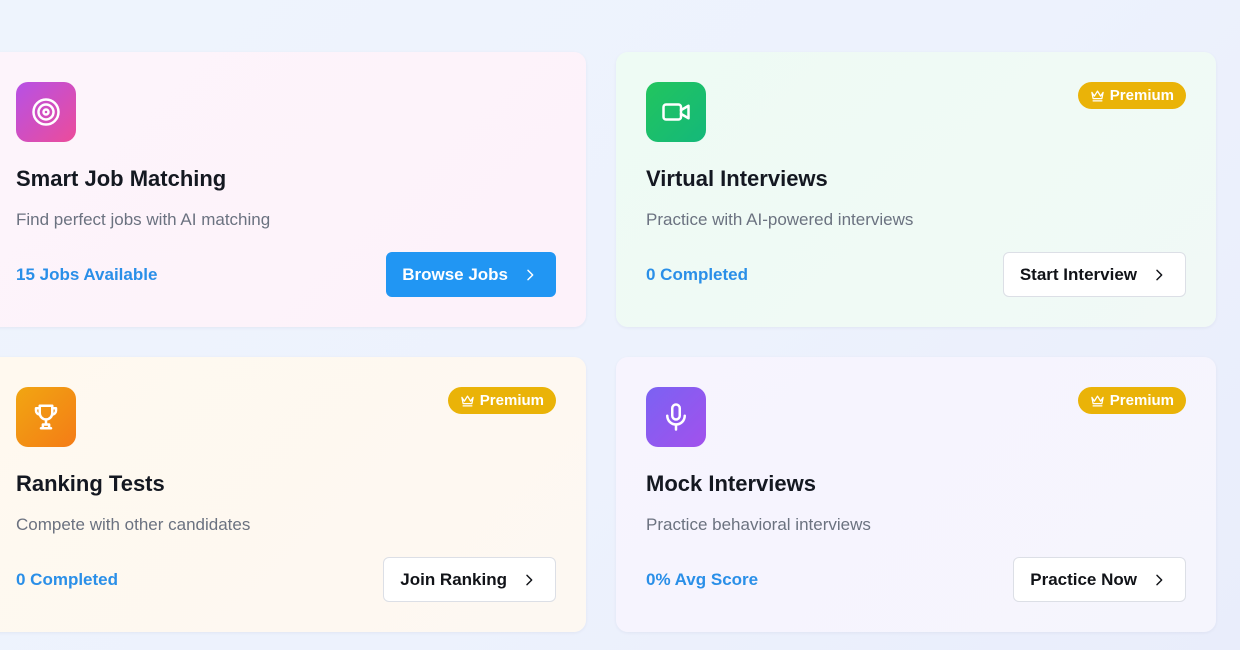 The height and width of the screenshot is (650, 1240). What do you see at coordinates (697, 274) in the screenshot?
I see `interviews-completed-stat: 0 Completed` at bounding box center [697, 274].